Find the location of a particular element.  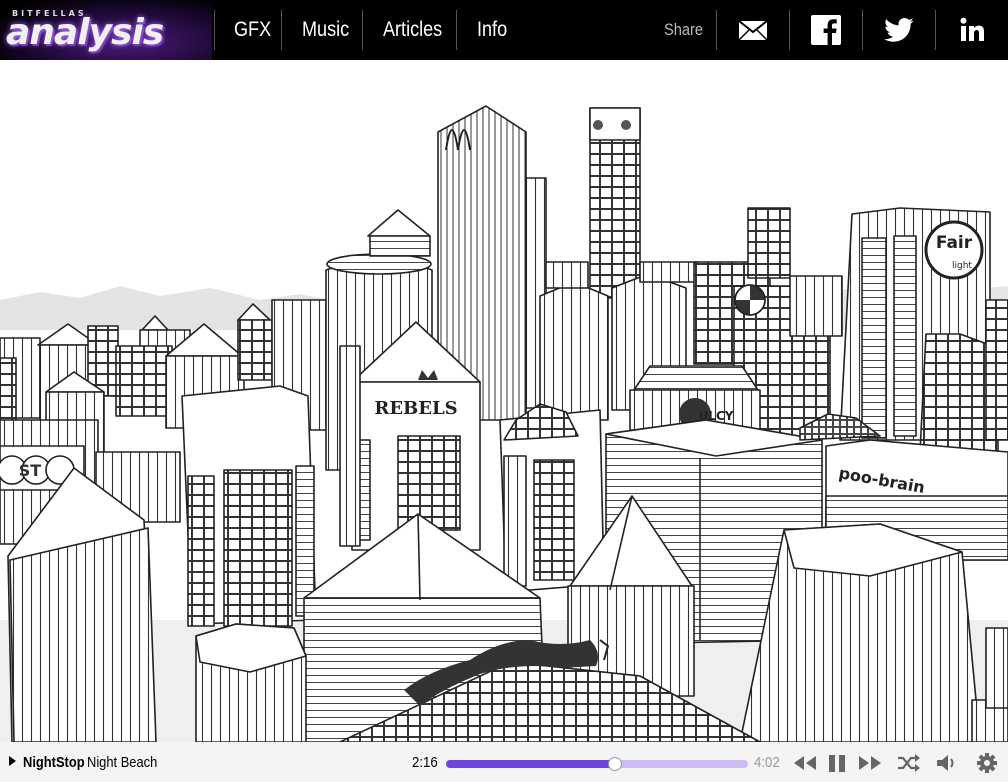

nav-link-info: Info is located at coordinates (492, 30).